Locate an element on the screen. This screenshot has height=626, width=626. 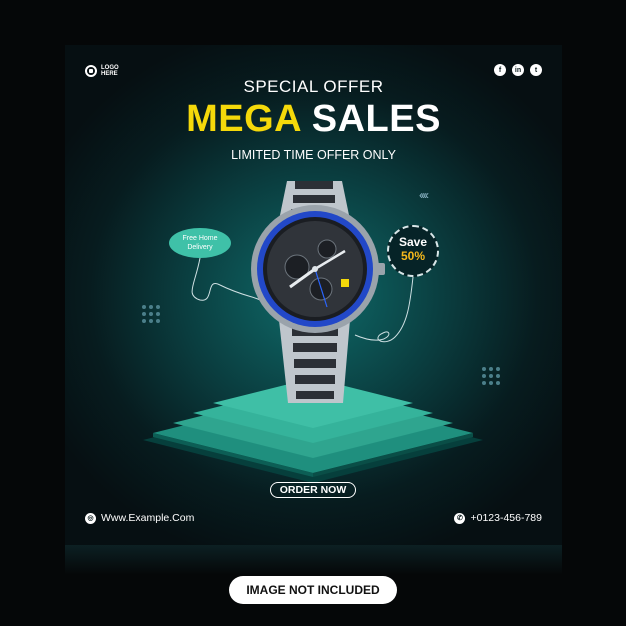
save-badge: Save 50% is located at coordinates (413, 251).